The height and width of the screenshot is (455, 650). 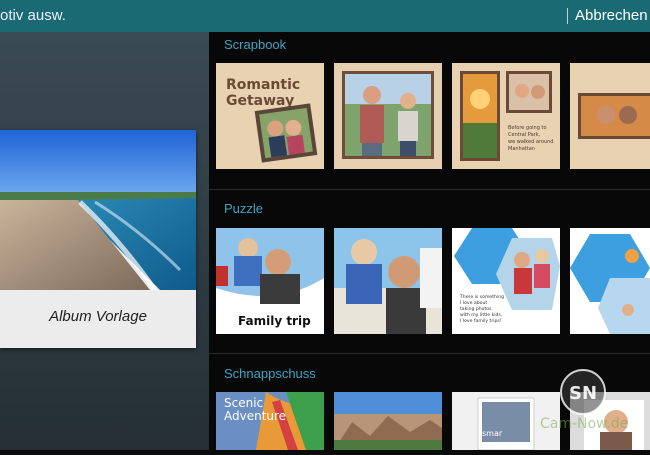 I want to click on family-trip-label: Family trip, so click(x=274, y=321).